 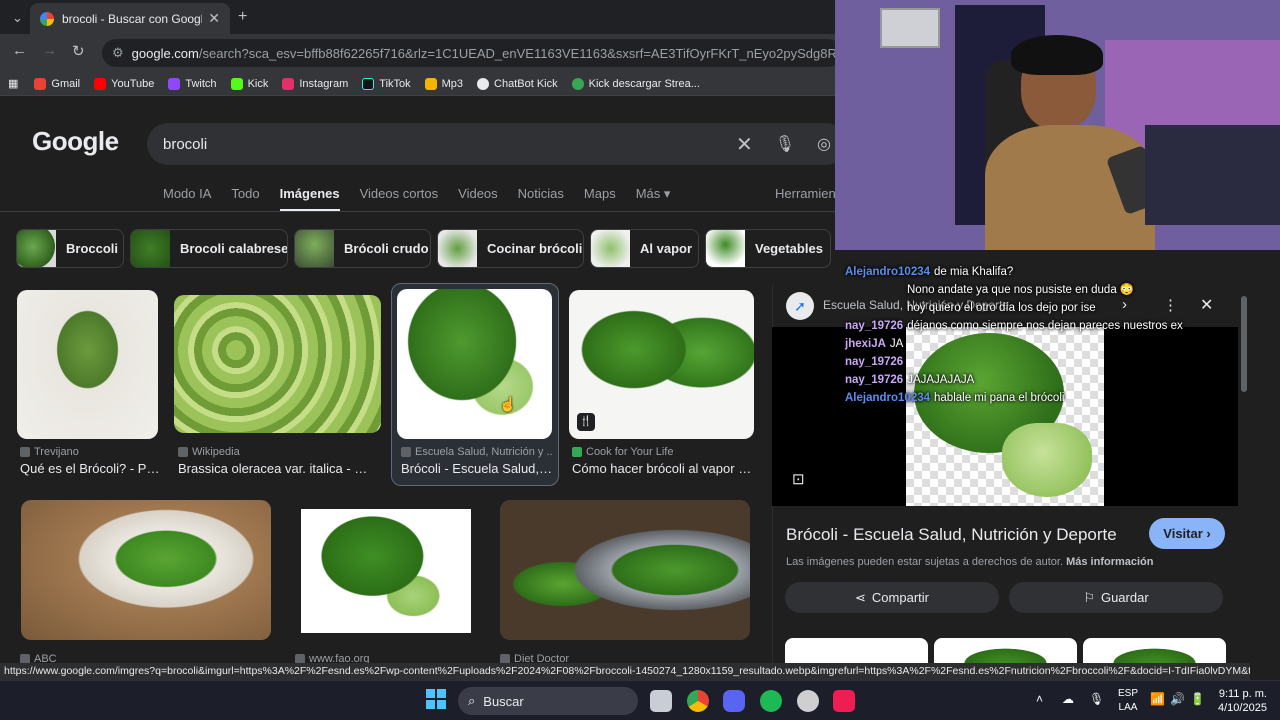 What do you see at coordinates (13, 83) in the screenshot?
I see `apps-icon: ▦` at bounding box center [13, 83].